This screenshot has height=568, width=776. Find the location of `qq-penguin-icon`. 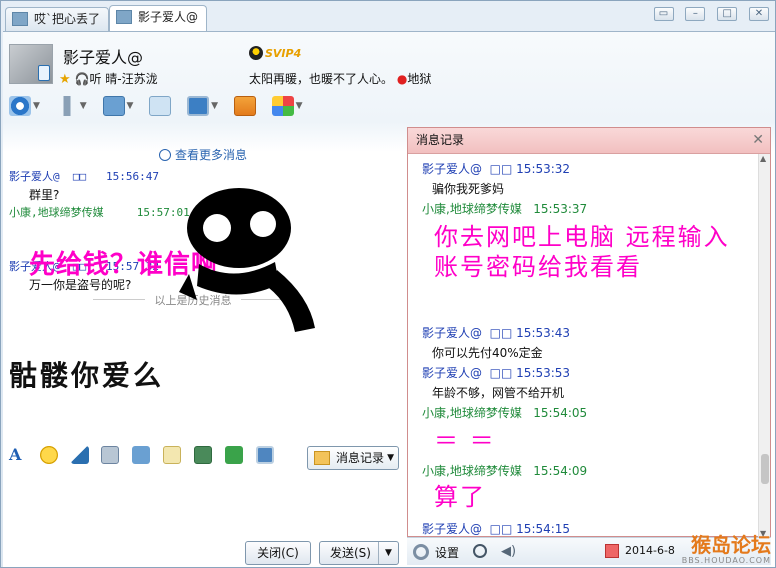

qq-penguin-icon is located at coordinates (256, 53).